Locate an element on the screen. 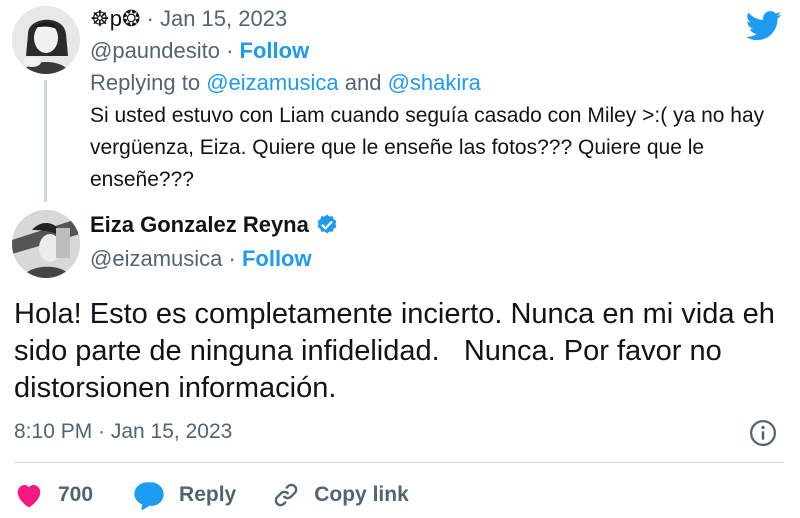 This screenshot has width=800, height=518. mention-link-shakira: @shakira is located at coordinates (434, 82).